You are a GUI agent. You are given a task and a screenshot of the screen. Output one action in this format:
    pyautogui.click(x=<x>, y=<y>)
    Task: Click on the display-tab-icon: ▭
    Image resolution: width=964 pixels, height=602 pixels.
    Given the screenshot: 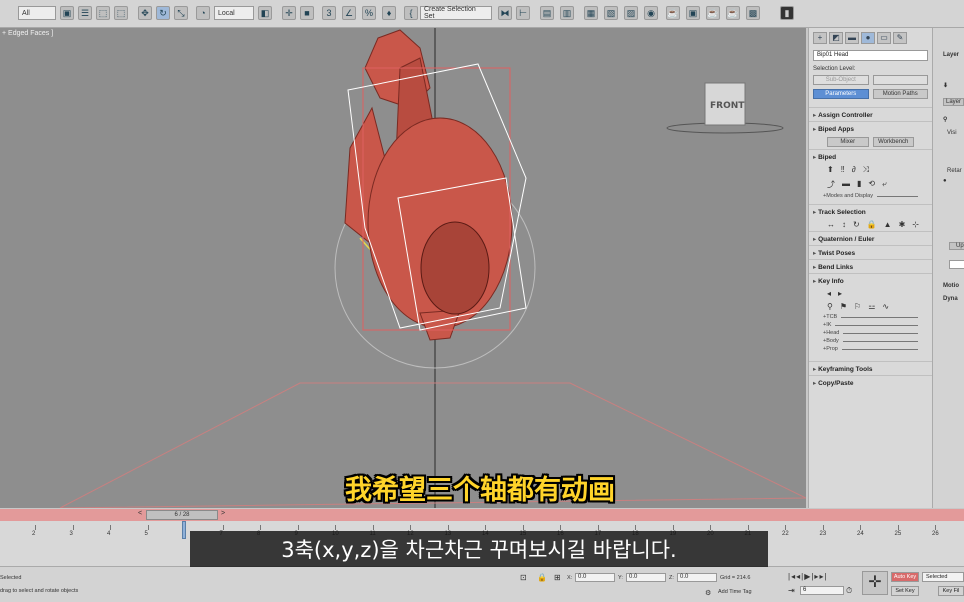 What is the action you would take?
    pyautogui.click(x=884, y=38)
    